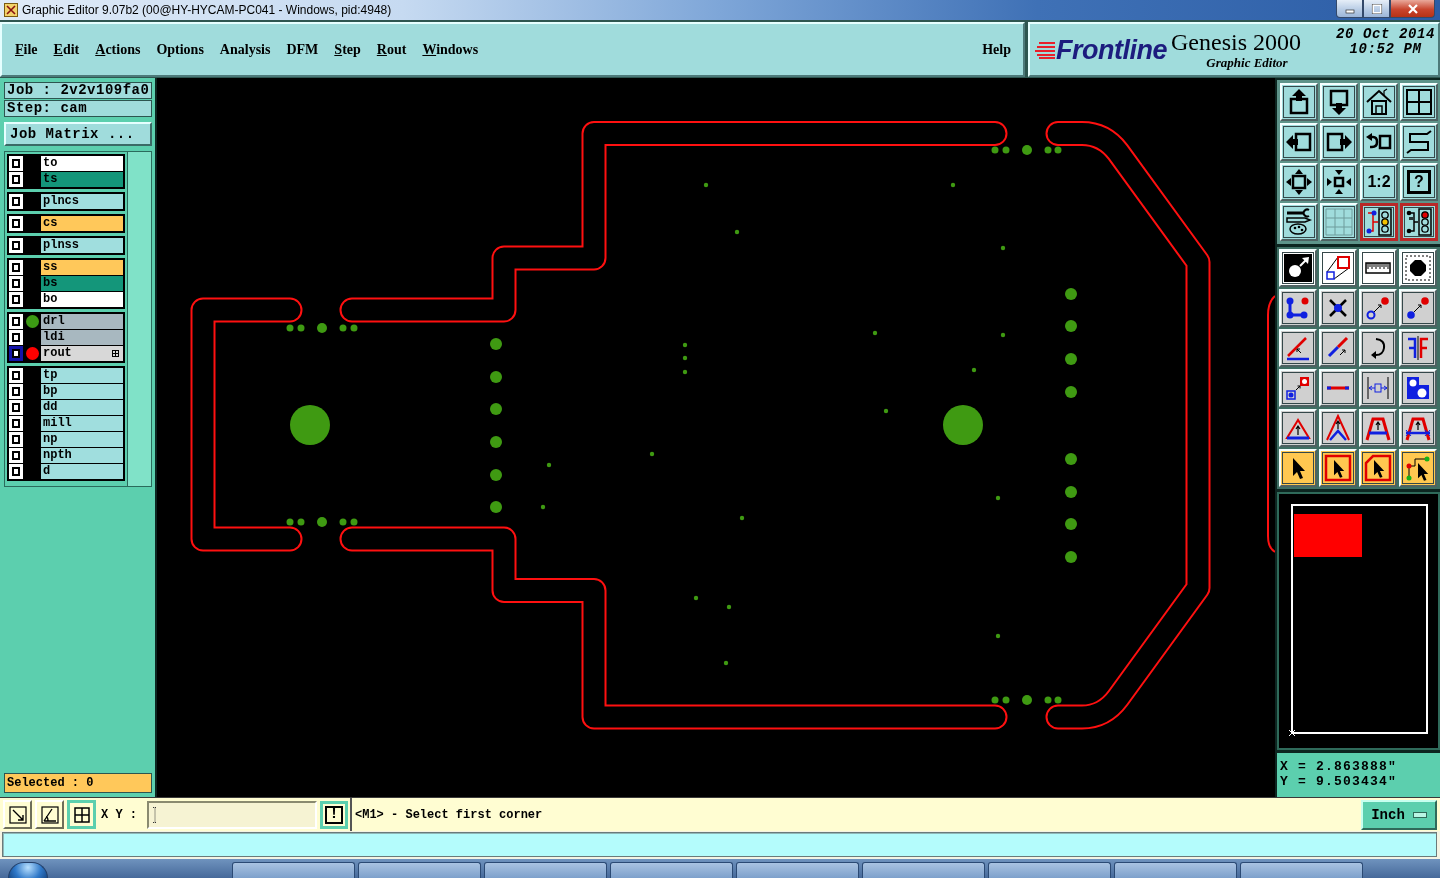 Image resolution: width=1440 pixels, height=878 pixels. What do you see at coordinates (82, 267) in the screenshot?
I see `layer-name: ss` at bounding box center [82, 267].